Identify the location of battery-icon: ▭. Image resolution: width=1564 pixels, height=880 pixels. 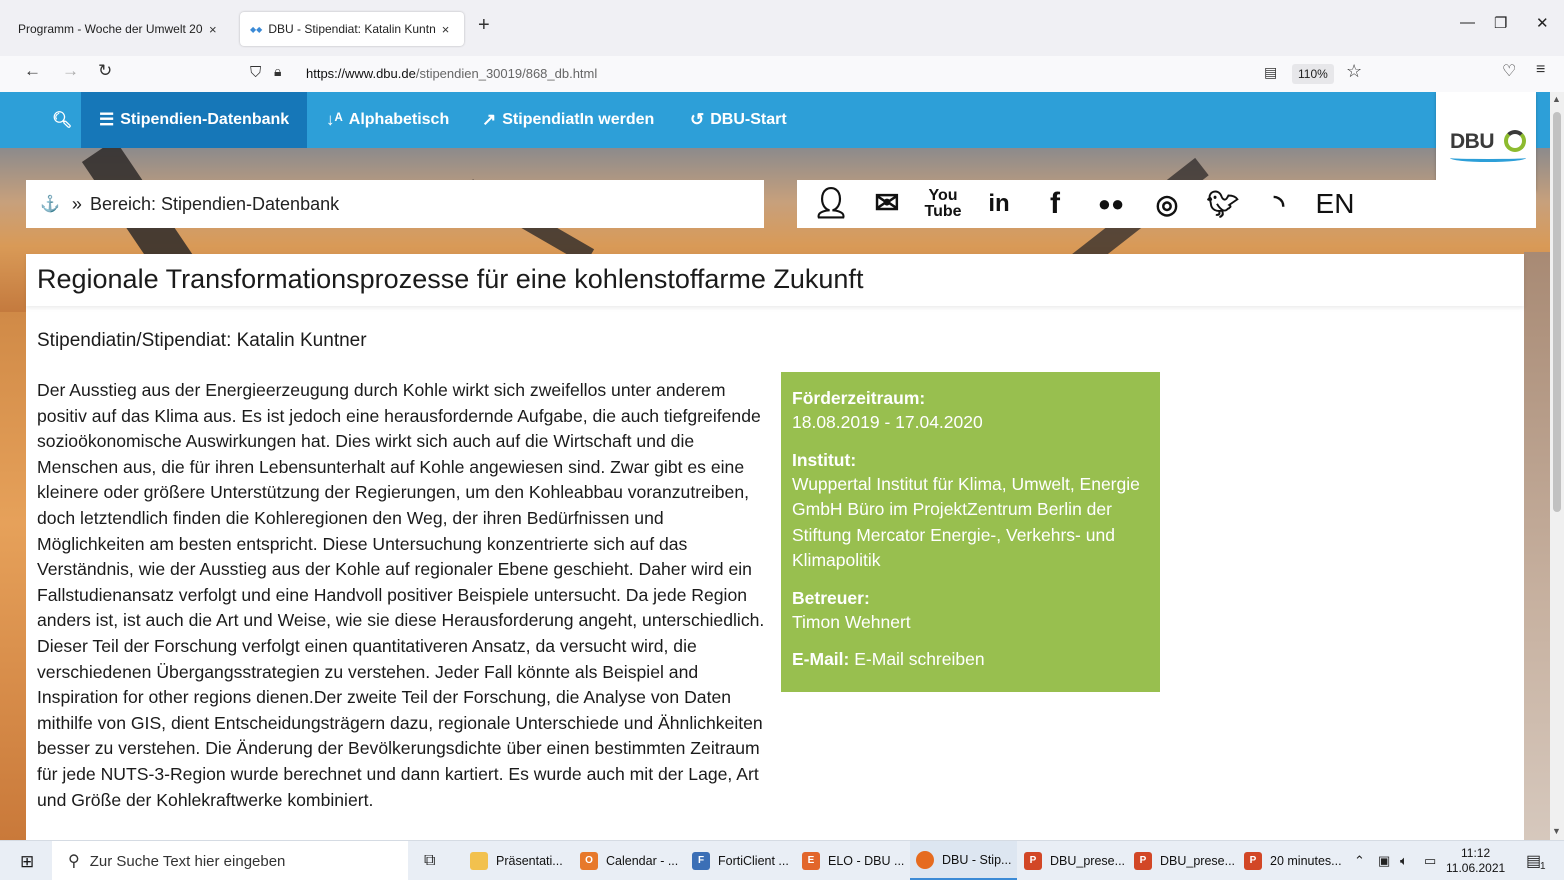
(1430, 861).